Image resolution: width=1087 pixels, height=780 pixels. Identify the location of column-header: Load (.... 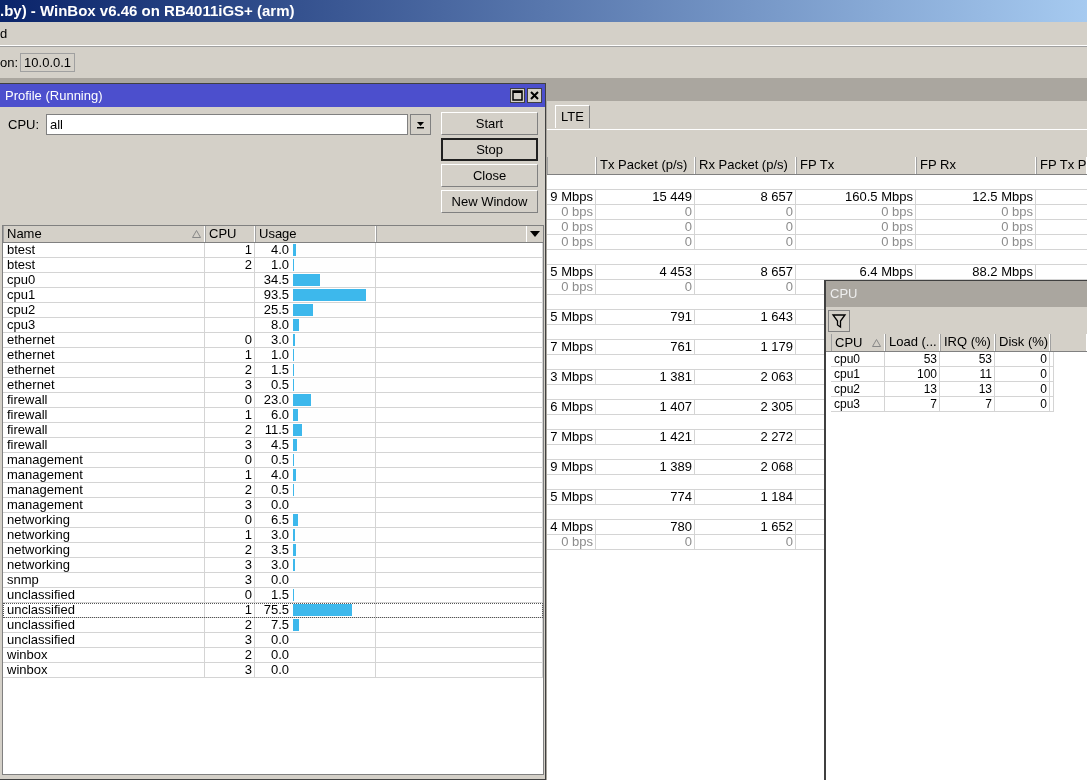
(912, 342).